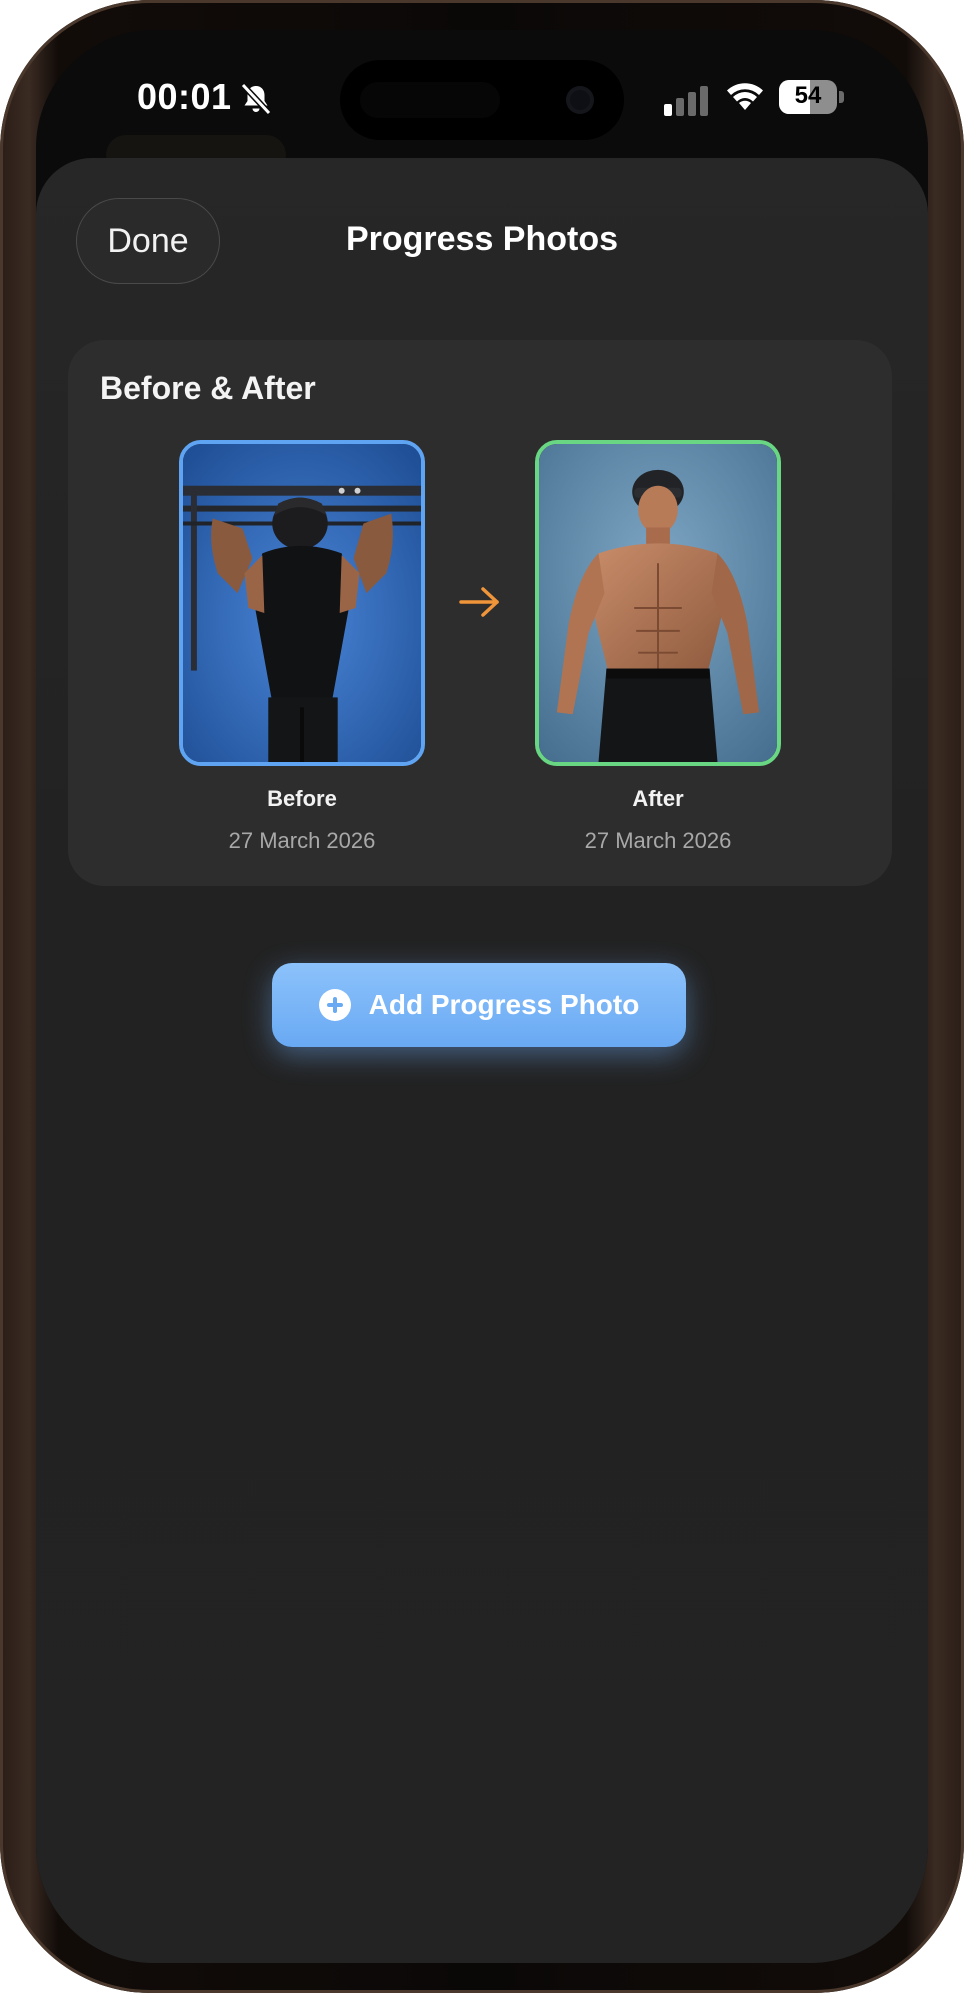 The image size is (964, 1993). What do you see at coordinates (184, 96) in the screenshot?
I see `status-time: 00:01` at bounding box center [184, 96].